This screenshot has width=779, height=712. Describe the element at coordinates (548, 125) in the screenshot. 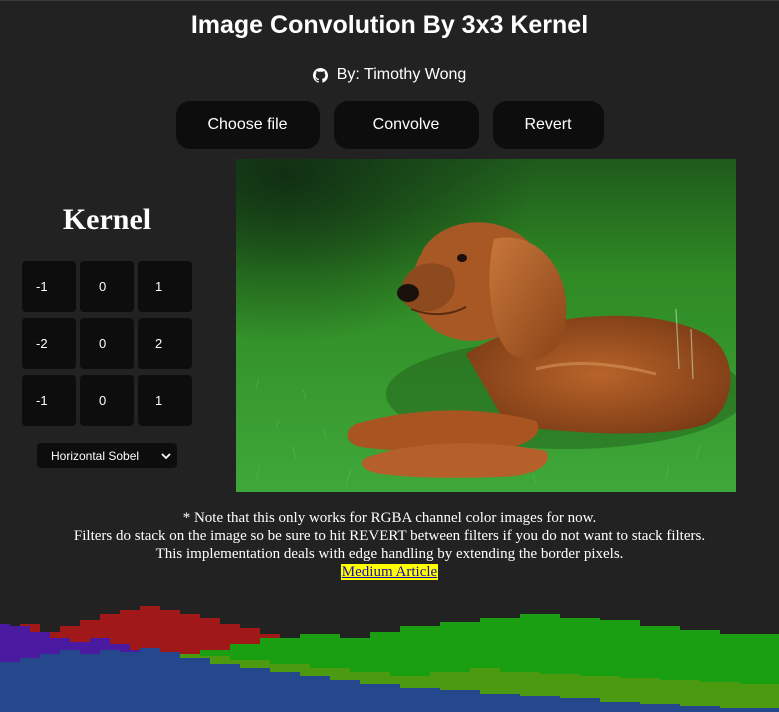

I see `revert-button: Revert` at that location.